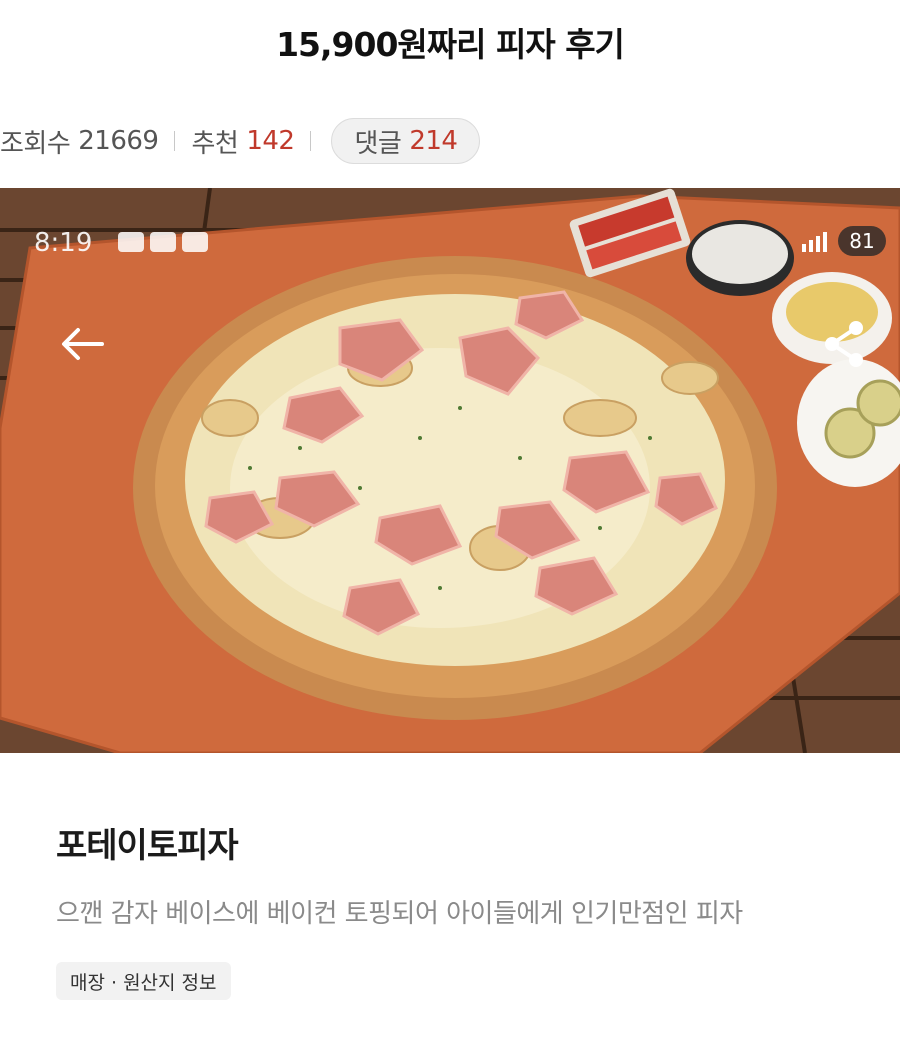 This screenshot has width=900, height=1041. What do you see at coordinates (406, 141) in the screenshot?
I see `comments-button: 댓글 214` at bounding box center [406, 141].